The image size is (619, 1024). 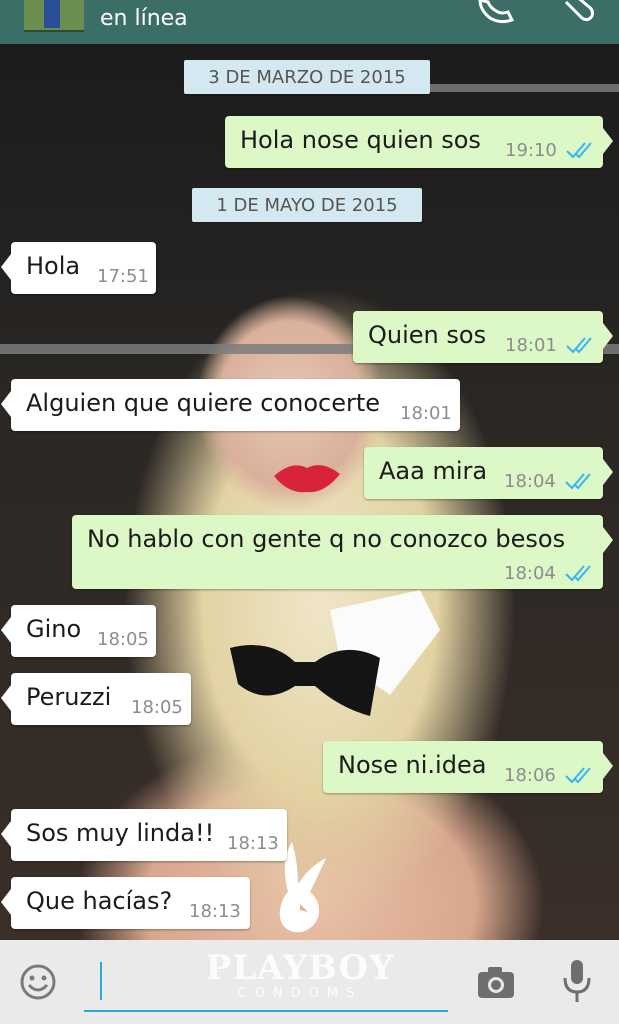 I want to click on message-text: No hablo con gente q no conozco besos, so click(x=326, y=539).